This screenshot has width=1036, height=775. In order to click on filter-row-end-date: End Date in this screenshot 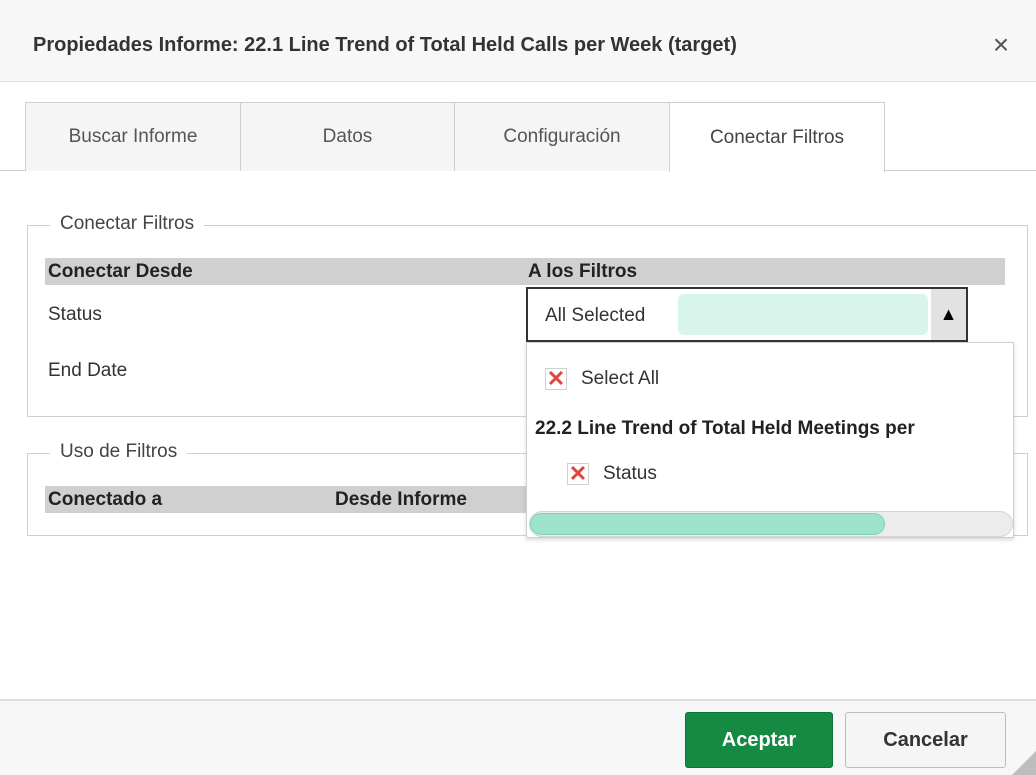, I will do `click(88, 370)`.